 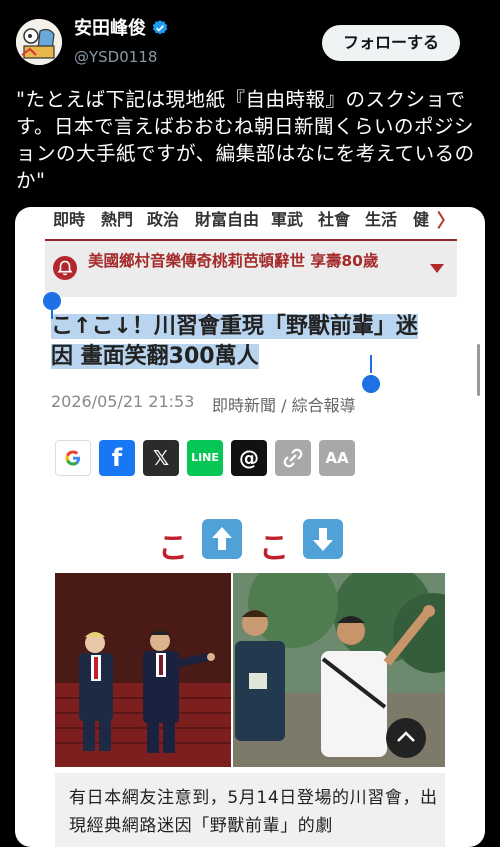 I want to click on selected-headline-text: こ↑こ↓！川習會重現「野獸前輩」迷因 畫面笑翻300萬人, so click(x=234, y=341).